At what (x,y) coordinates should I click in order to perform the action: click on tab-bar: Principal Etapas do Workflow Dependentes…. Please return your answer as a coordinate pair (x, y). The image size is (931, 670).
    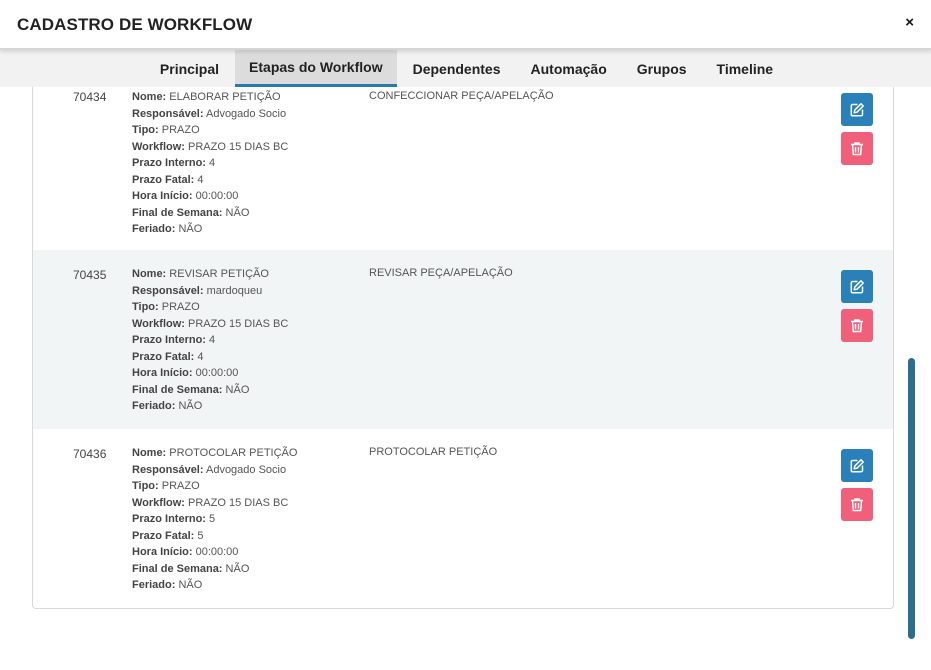
    Looking at the image, I should click on (465, 68).